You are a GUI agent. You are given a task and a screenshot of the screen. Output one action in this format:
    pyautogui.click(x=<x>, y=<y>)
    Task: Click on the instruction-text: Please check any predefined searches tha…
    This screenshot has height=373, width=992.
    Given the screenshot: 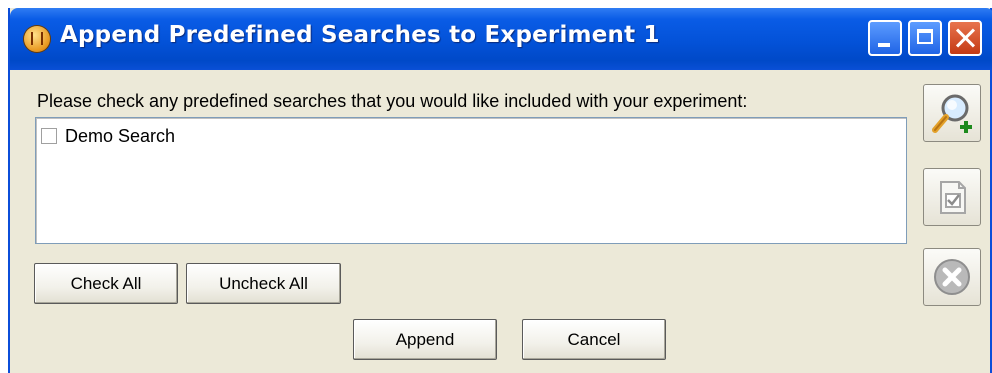 What is the action you would take?
    pyautogui.click(x=392, y=101)
    